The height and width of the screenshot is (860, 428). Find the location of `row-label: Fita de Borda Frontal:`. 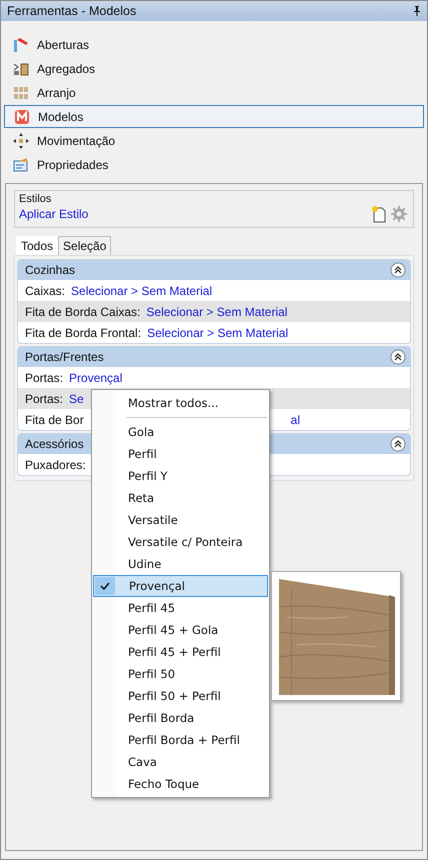

row-label: Fita de Borda Frontal: is located at coordinates (83, 333).